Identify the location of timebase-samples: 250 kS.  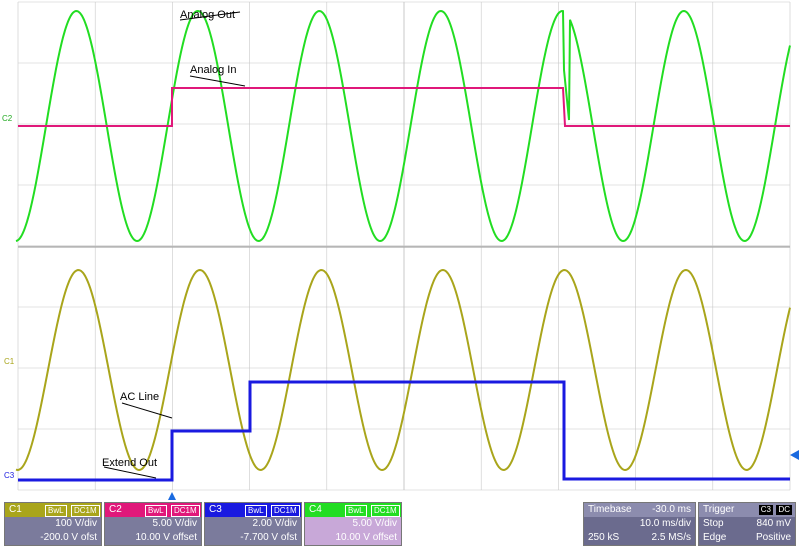
(604, 537).